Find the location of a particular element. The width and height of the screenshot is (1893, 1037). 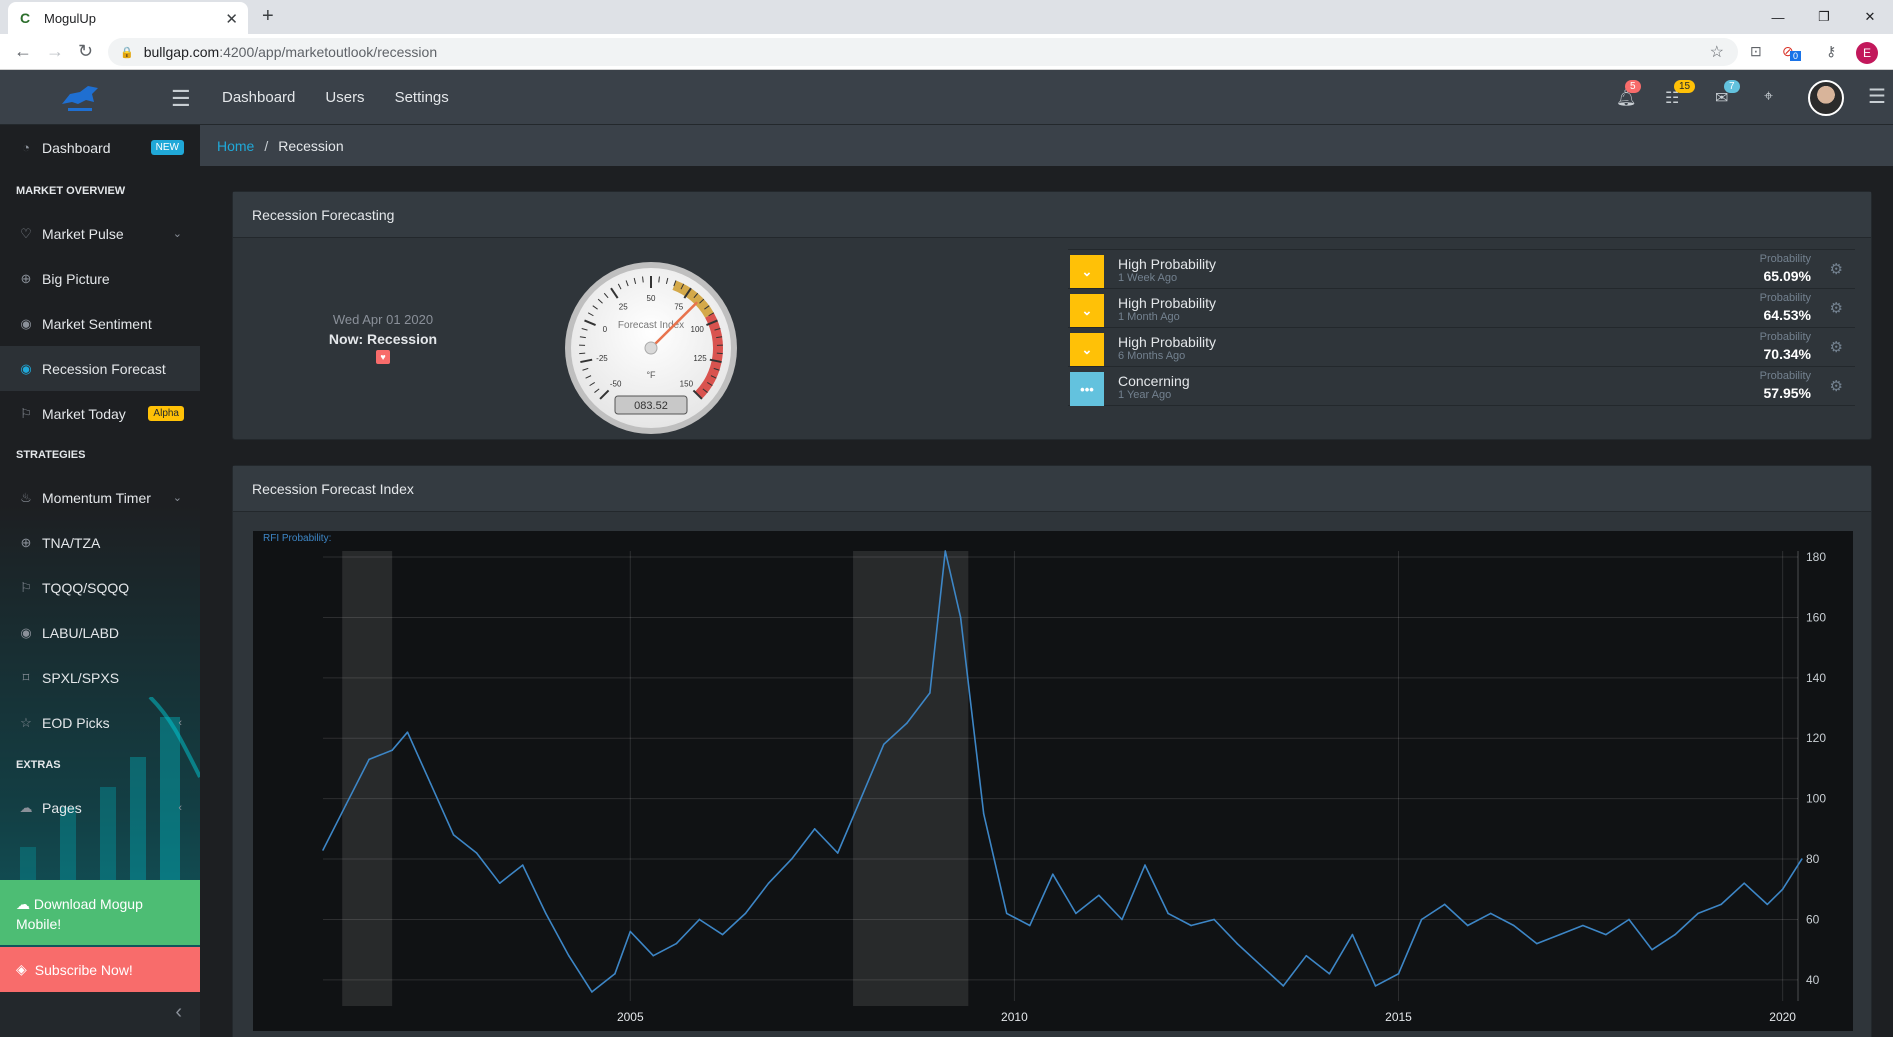

card-title: Recession Forecasting is located at coordinates (1052, 215).